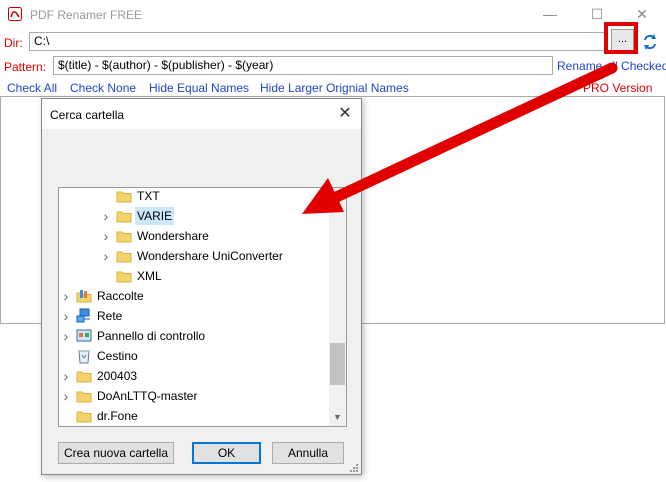  Describe the element at coordinates (84, 296) in the screenshot. I see `libraries-icon` at that location.